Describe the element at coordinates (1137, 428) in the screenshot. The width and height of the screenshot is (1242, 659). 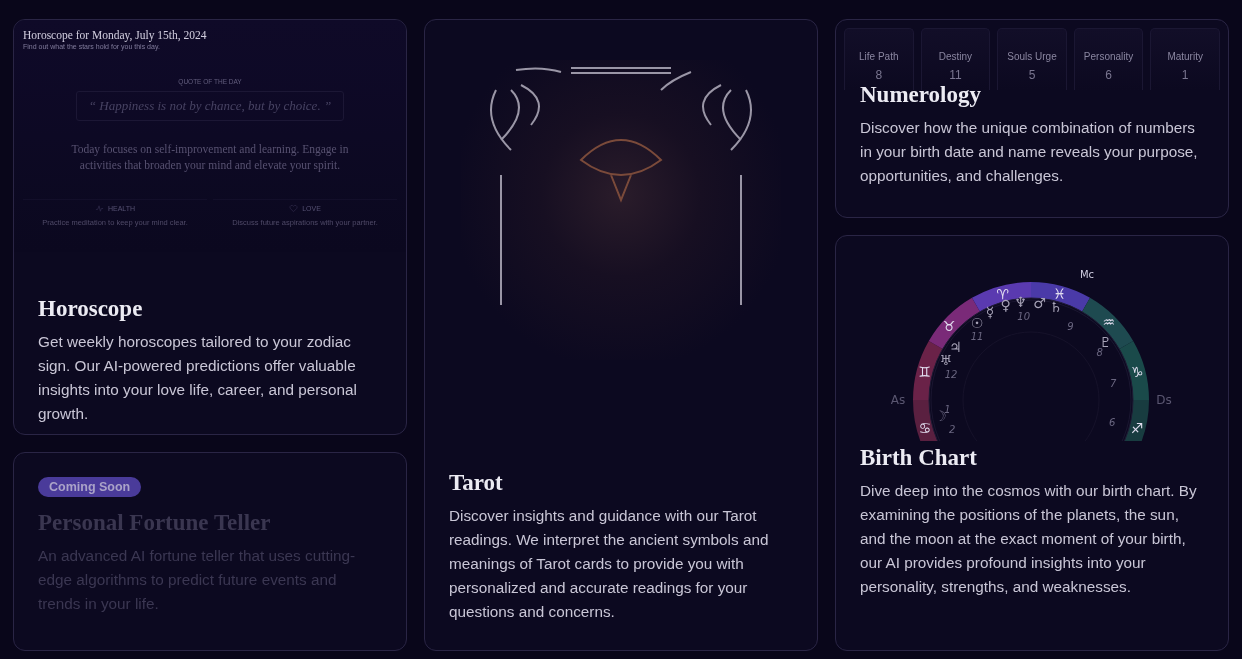
I see `zodiac-sign: ♐` at that location.